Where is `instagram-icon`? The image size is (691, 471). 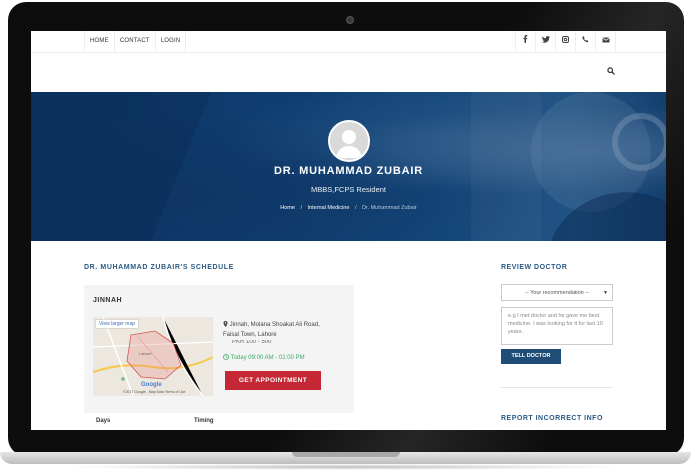 instagram-icon is located at coordinates (565, 41).